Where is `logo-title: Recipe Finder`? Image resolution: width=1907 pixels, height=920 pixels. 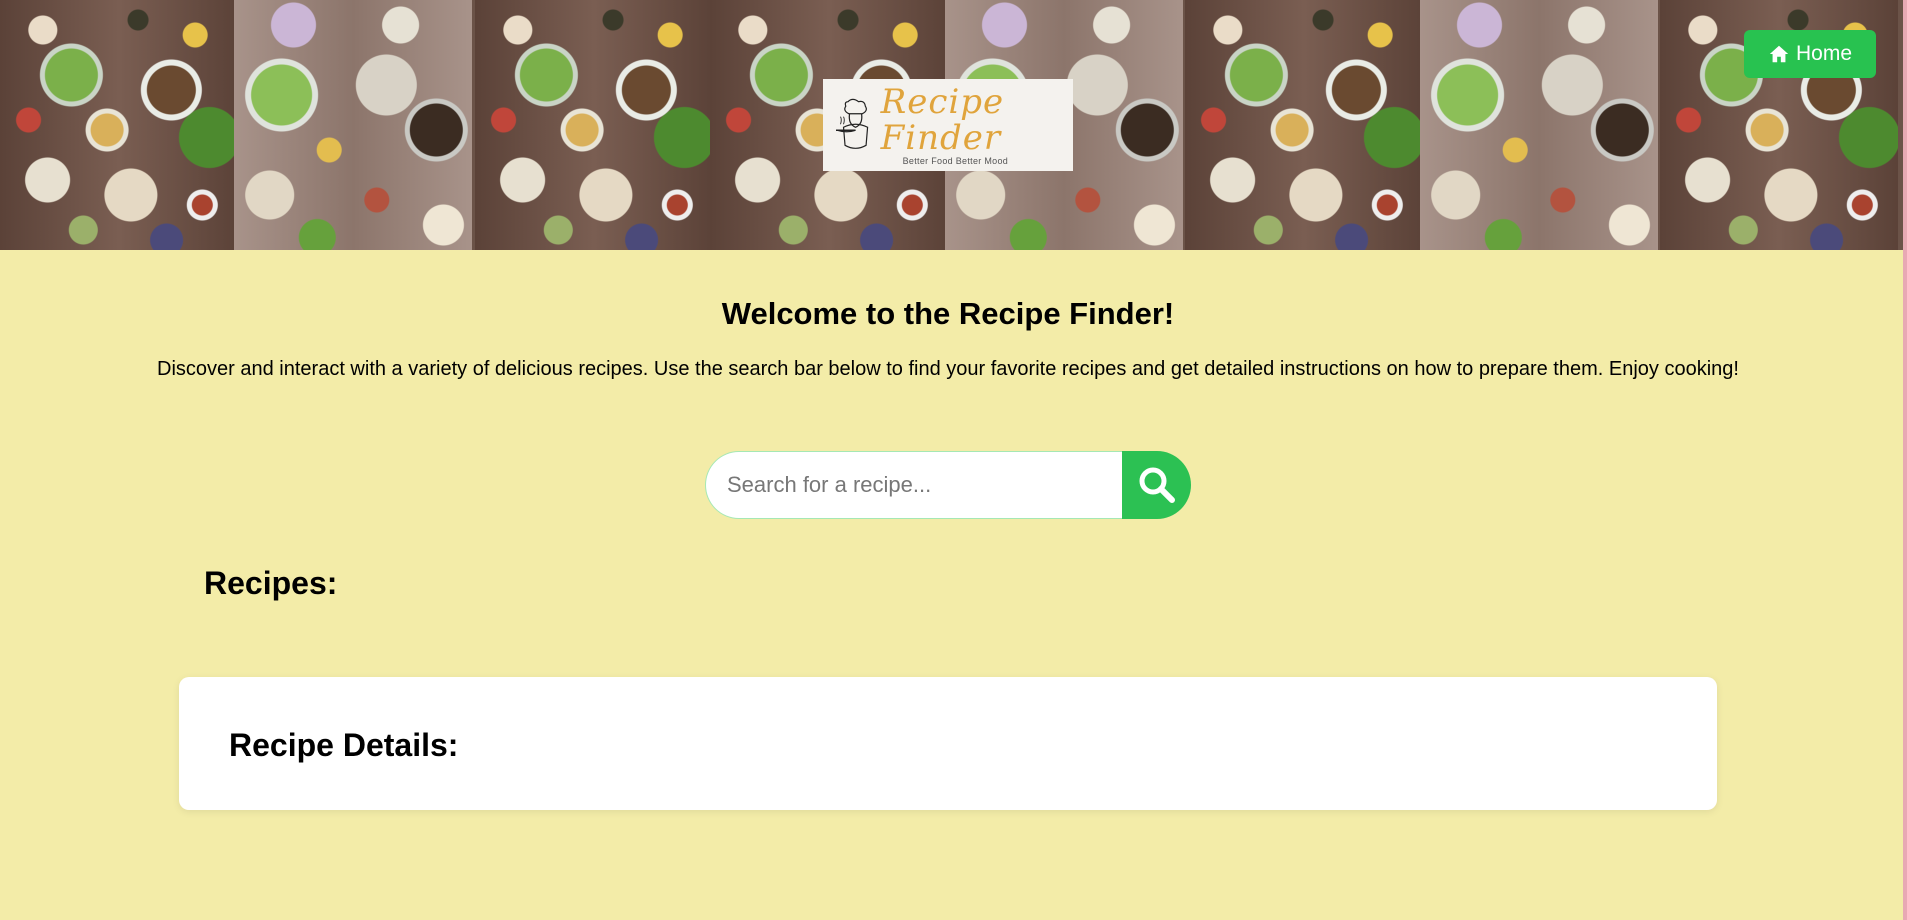 logo-title: Recipe Finder is located at coordinates (942, 120).